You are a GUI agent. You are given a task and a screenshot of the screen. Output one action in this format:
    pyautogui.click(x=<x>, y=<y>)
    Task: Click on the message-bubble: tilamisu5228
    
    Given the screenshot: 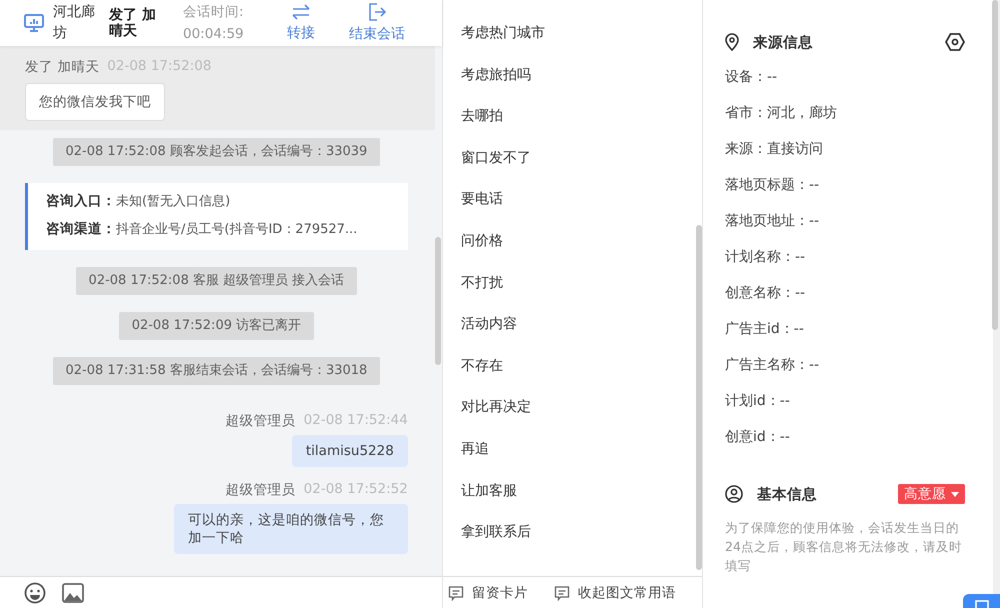 What is the action you would take?
    pyautogui.click(x=350, y=451)
    